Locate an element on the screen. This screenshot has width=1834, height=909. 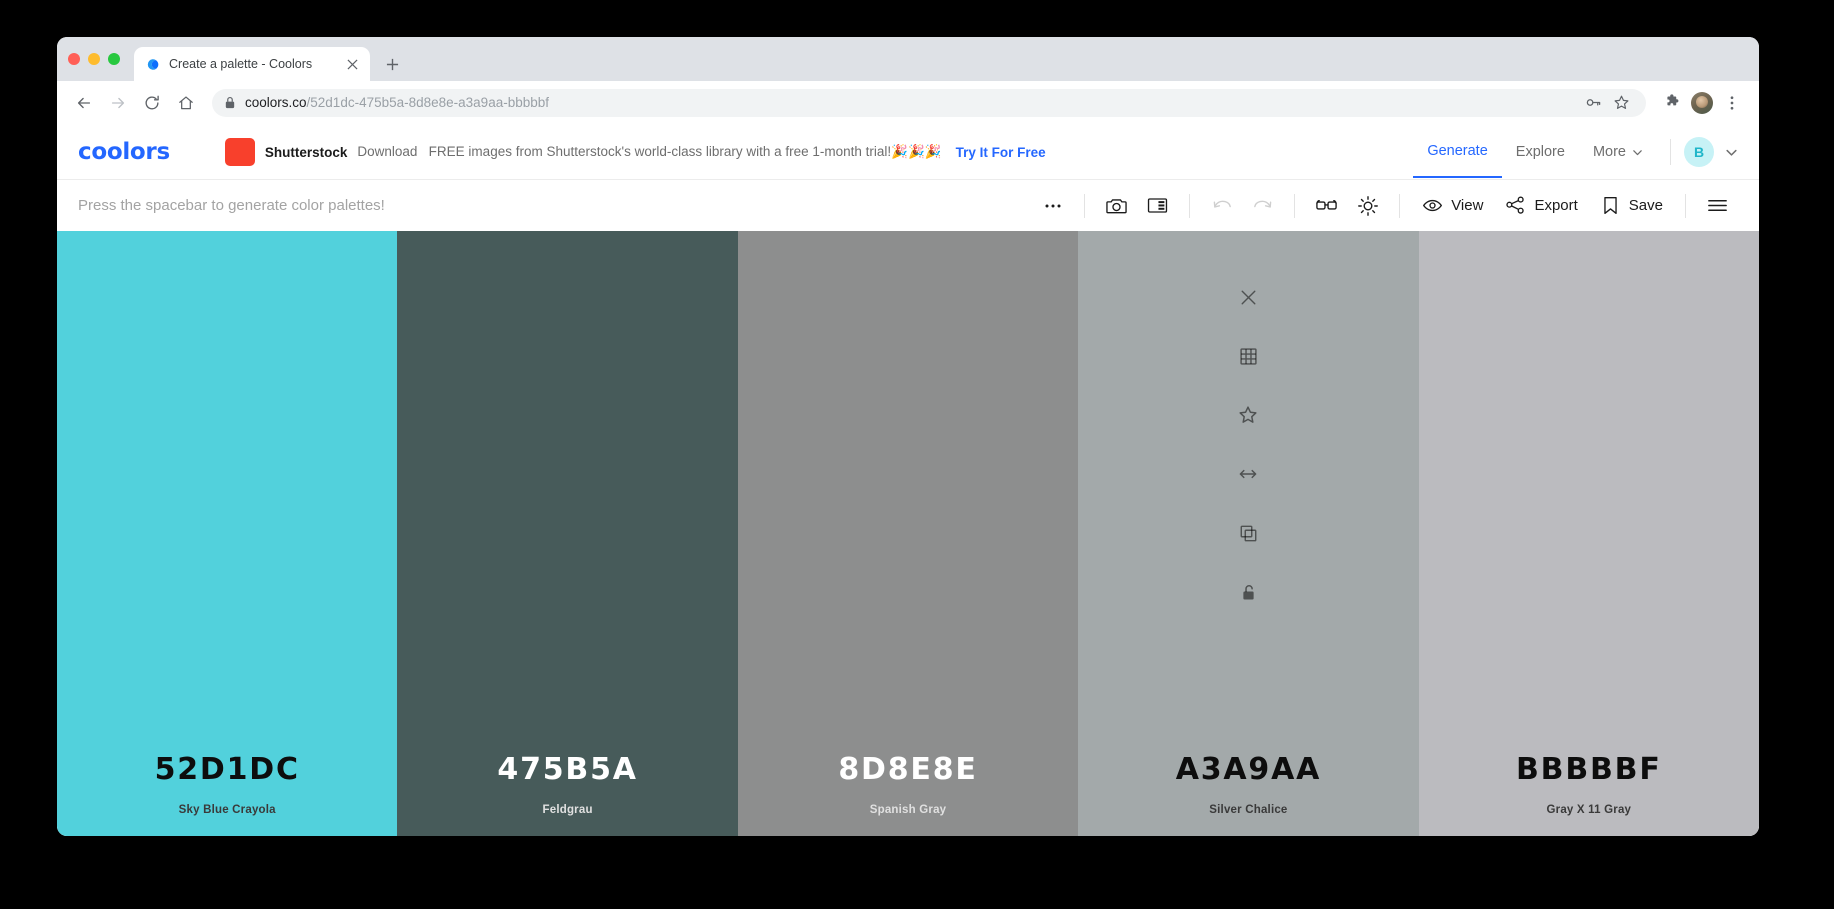
maximize-window-button is located at coordinates (114, 59).